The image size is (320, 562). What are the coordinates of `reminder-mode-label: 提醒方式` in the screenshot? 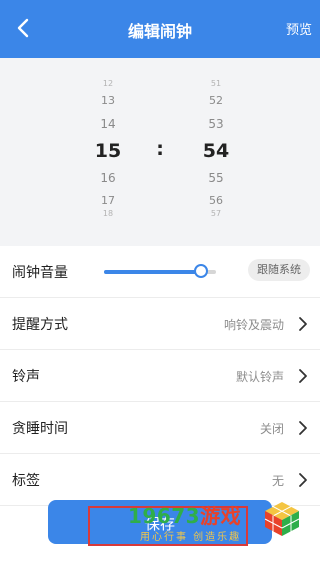 It's located at (40, 325).